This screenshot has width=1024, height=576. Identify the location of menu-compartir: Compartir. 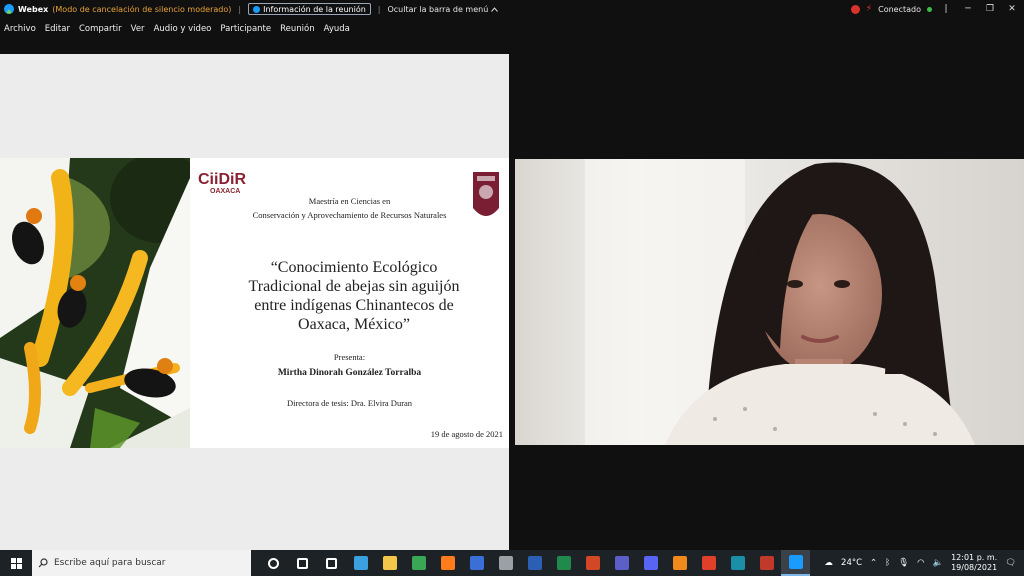
(100, 29).